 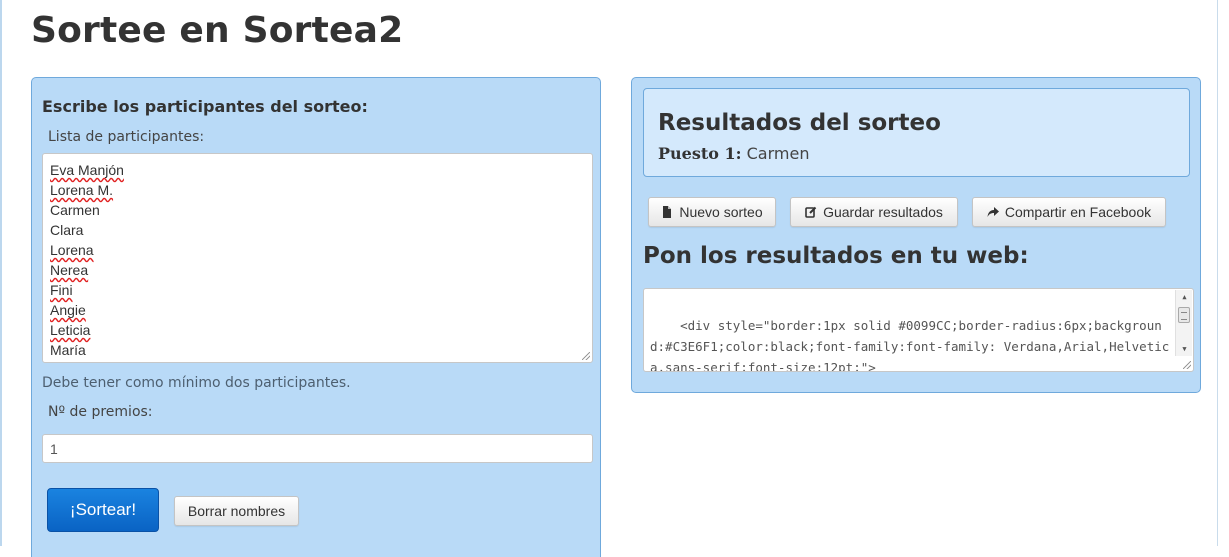 I want to click on edit-icon, so click(x=811, y=212).